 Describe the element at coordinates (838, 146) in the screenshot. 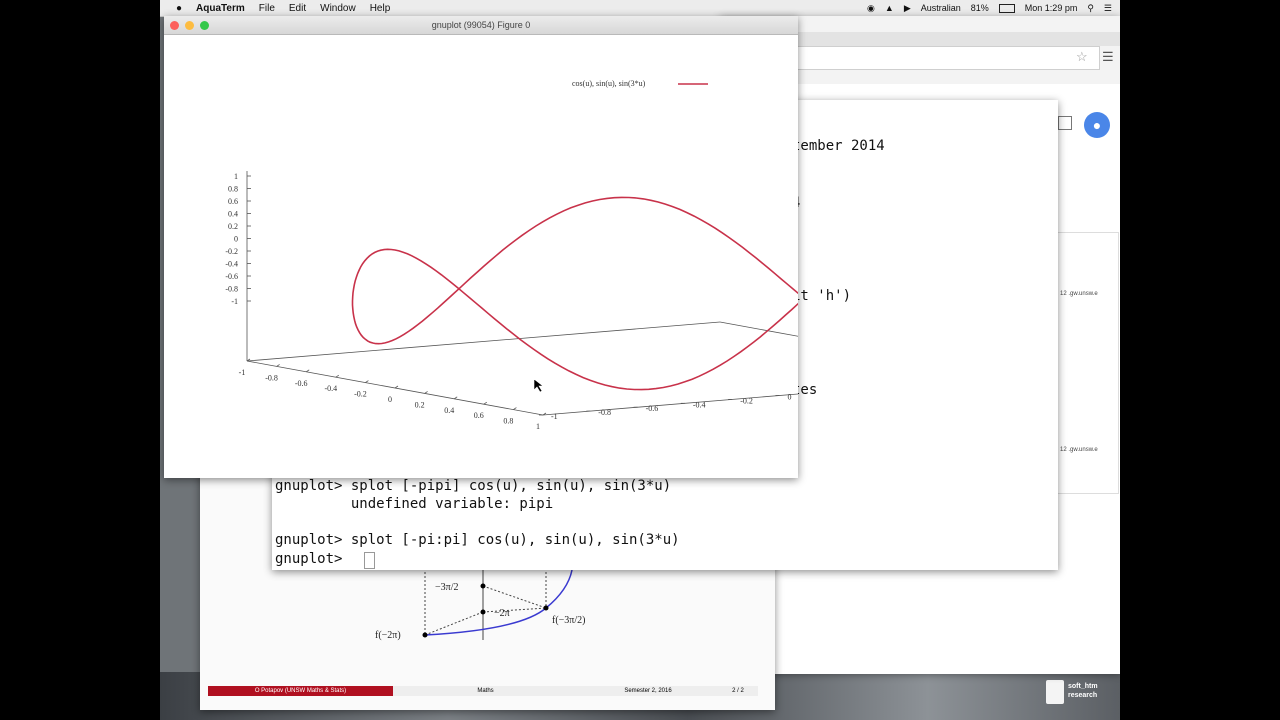

I see `terminal-fragment-1: tember 2014` at that location.